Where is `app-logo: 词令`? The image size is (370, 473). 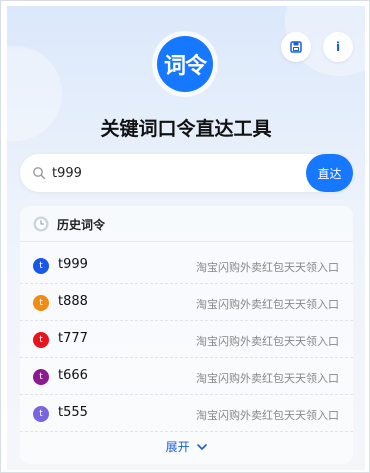 app-logo: 词令 is located at coordinates (185, 64).